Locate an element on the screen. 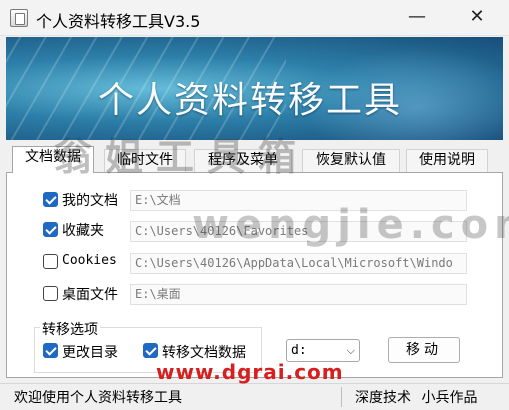 The width and height of the screenshot is (509, 410). move-button: 移动 is located at coordinates (424, 350).